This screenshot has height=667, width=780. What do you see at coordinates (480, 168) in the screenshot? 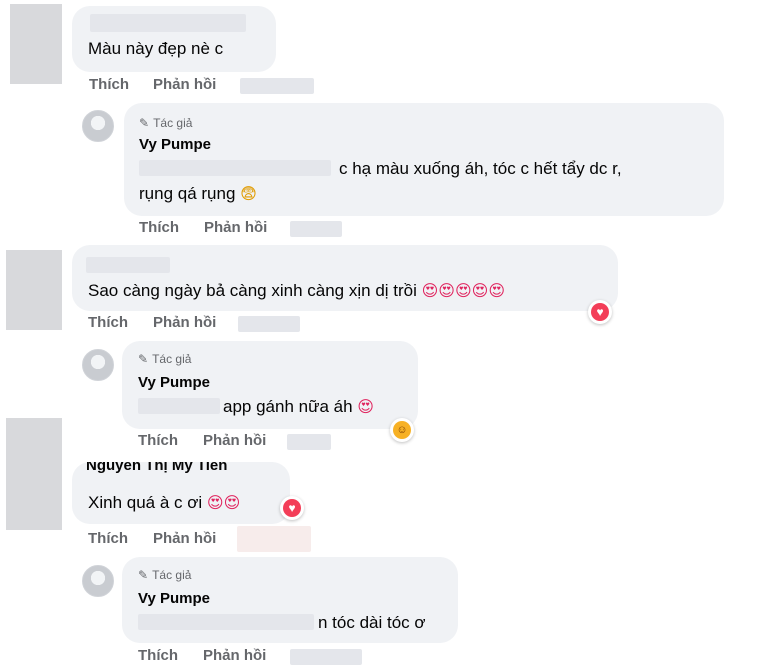
I see `reply-text-line1: c hạ màu xuống áh, tóc c hết tẩy dc r,` at bounding box center [480, 168].